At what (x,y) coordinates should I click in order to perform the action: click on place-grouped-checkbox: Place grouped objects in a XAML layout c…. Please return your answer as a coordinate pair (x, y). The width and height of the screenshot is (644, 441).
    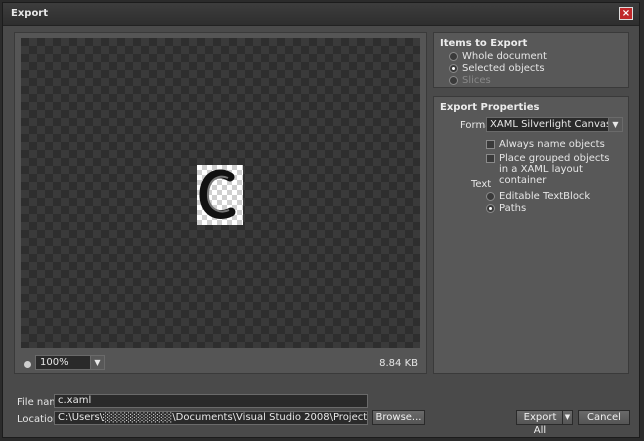
    Looking at the image, I should click on (553, 169).